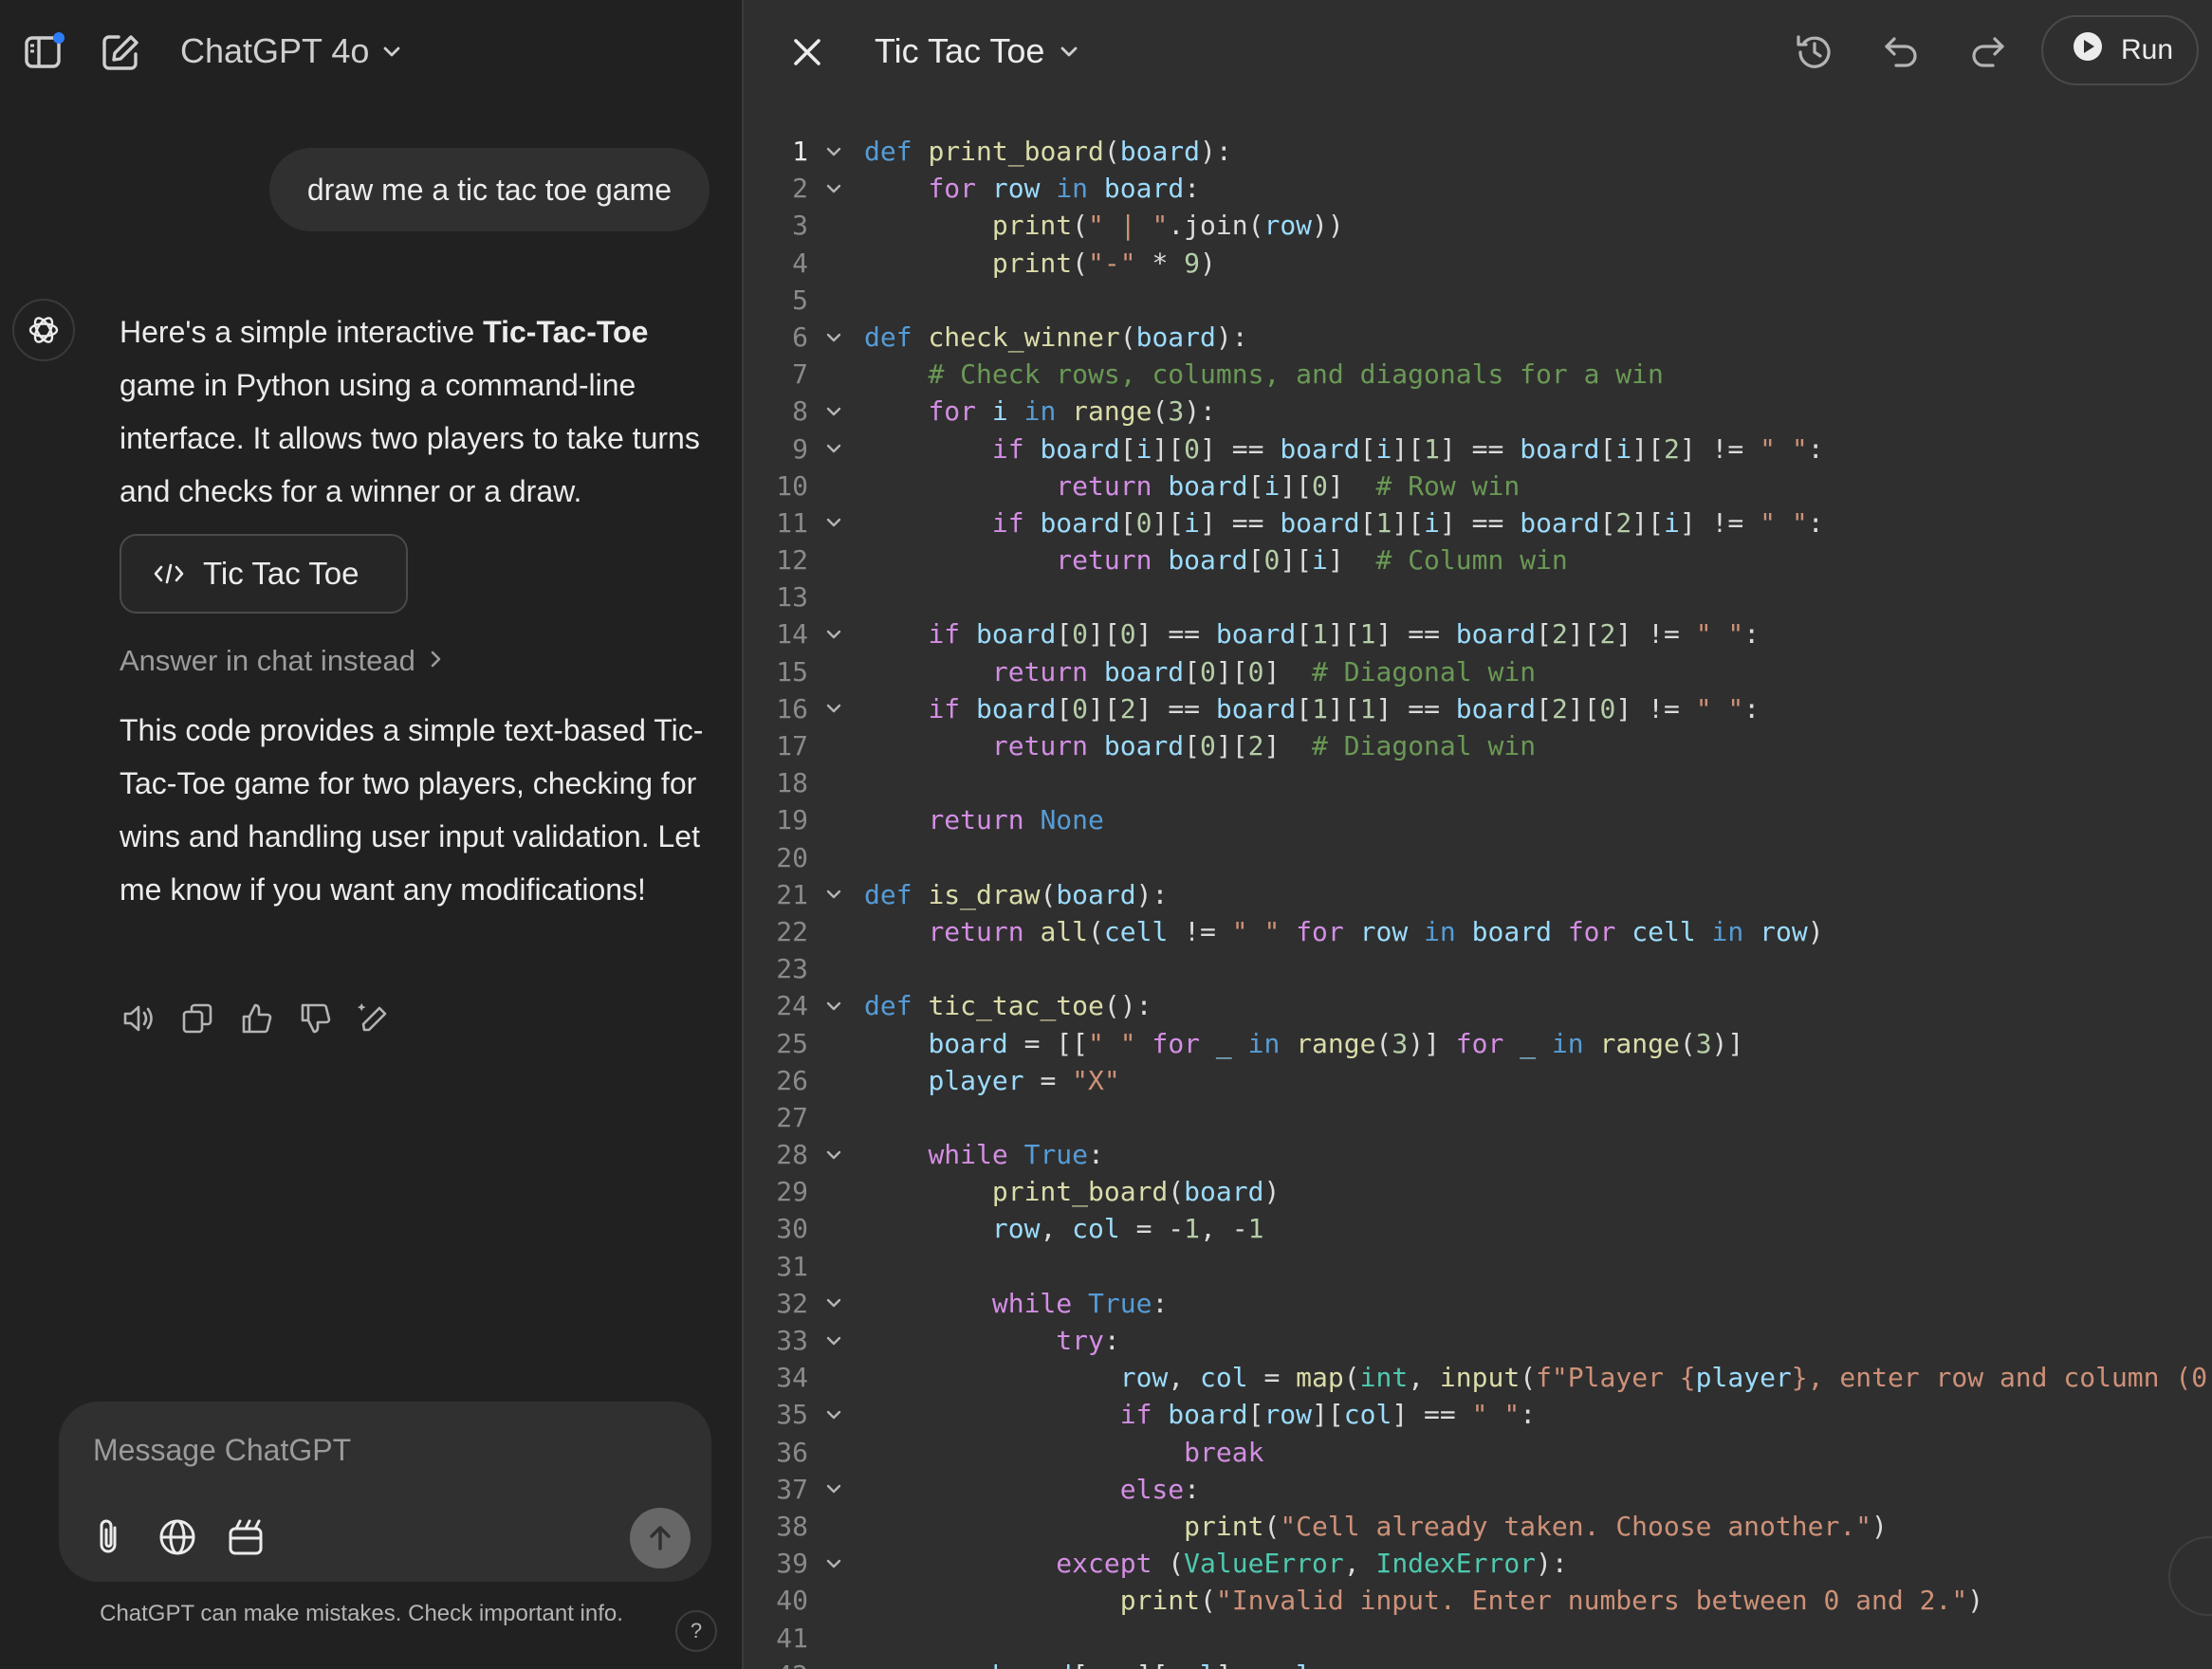 The height and width of the screenshot is (1669, 2212). Describe the element at coordinates (1478, 1638) in the screenshot. I see `code-line: 41` at that location.